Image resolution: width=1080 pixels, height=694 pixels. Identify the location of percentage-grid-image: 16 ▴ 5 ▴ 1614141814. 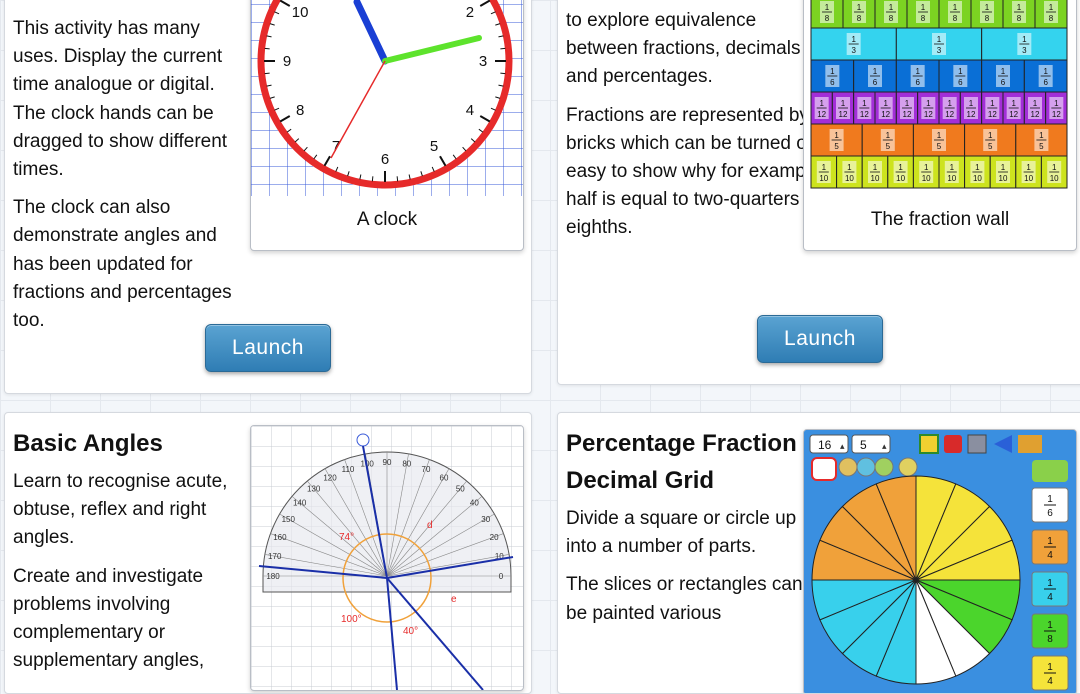
(940, 561).